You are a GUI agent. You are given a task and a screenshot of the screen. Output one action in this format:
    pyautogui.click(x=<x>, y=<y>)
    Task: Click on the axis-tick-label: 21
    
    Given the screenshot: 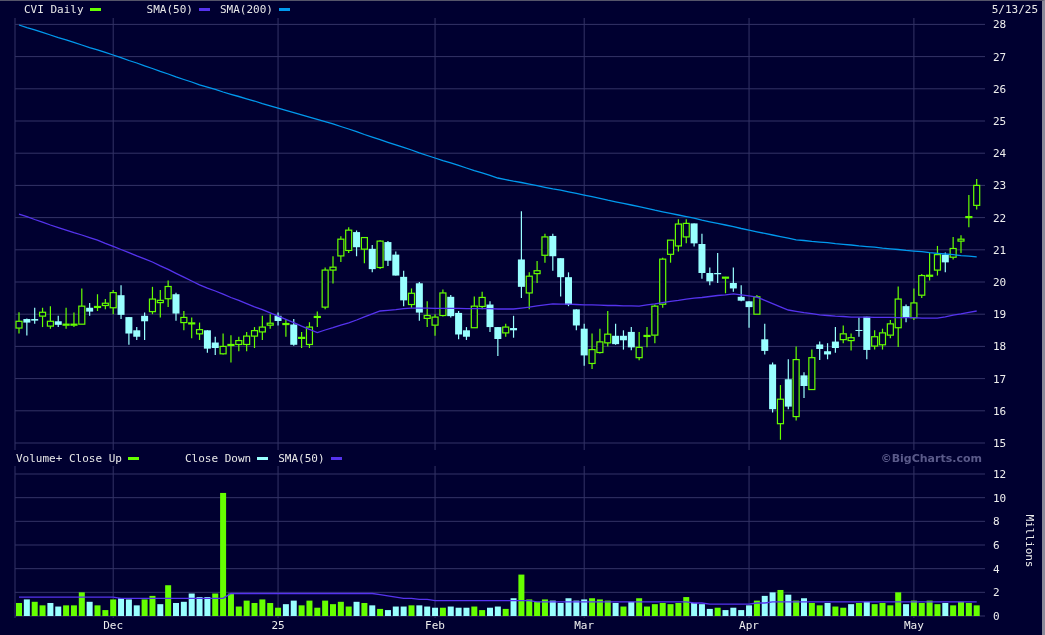 What is the action you would take?
    pyautogui.click(x=1000, y=250)
    